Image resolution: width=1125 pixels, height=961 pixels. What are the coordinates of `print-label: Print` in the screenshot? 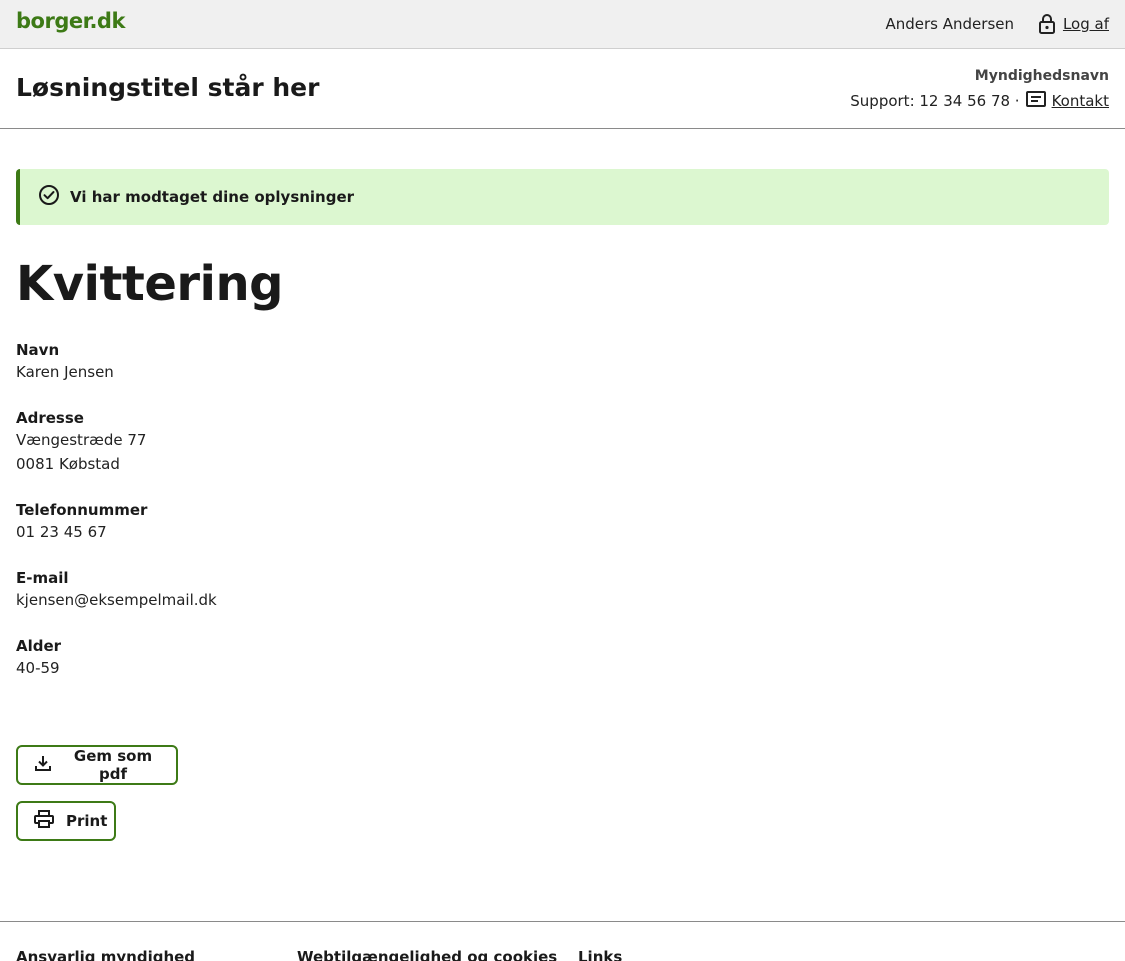 It's located at (87, 821).